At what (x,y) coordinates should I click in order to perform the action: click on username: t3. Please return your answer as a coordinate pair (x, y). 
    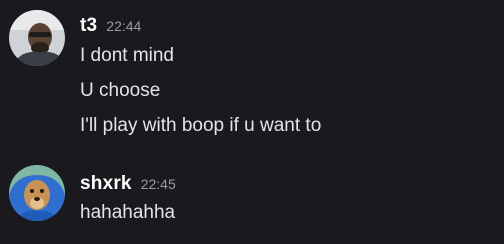
    Looking at the image, I should click on (88, 26).